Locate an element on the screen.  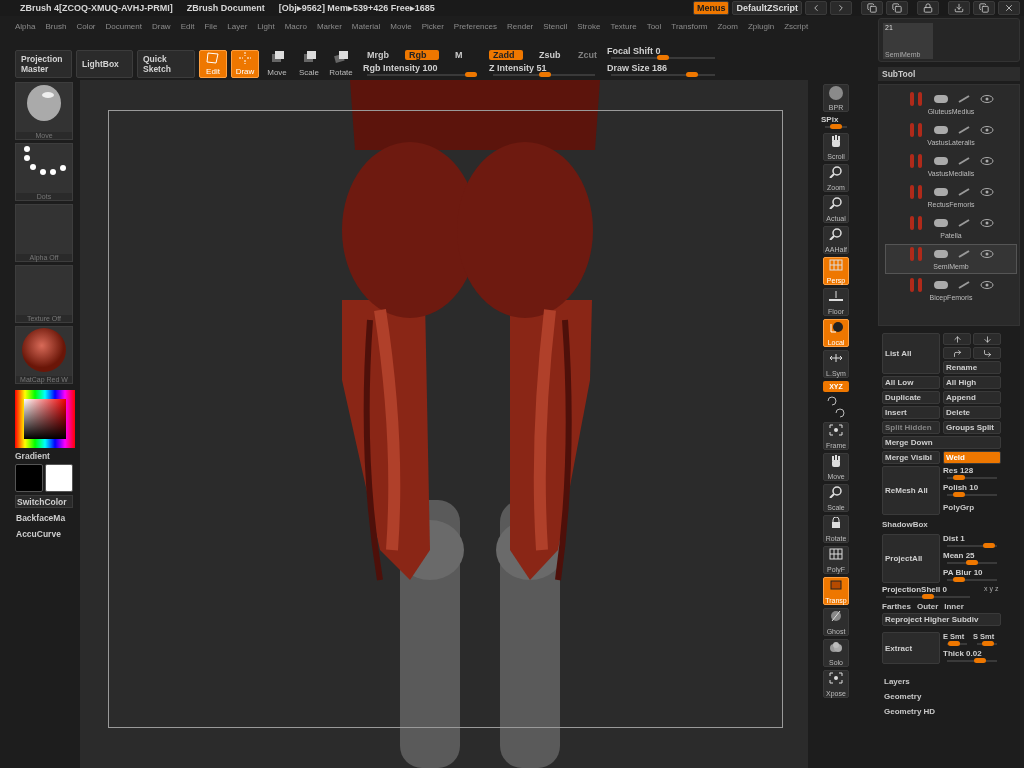
color-mode-toggle: M is located at coordinates (459, 55).